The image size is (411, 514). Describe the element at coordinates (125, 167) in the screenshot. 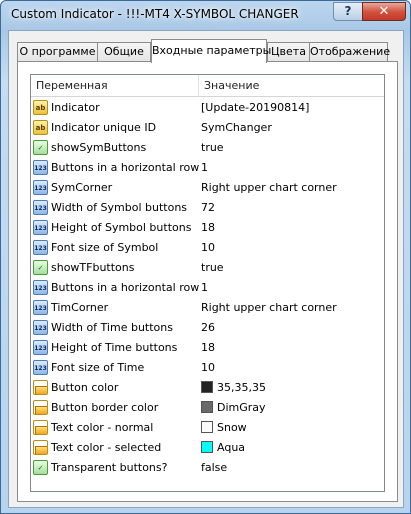

I see `parameter-name: Buttons in a horizontal row` at that location.